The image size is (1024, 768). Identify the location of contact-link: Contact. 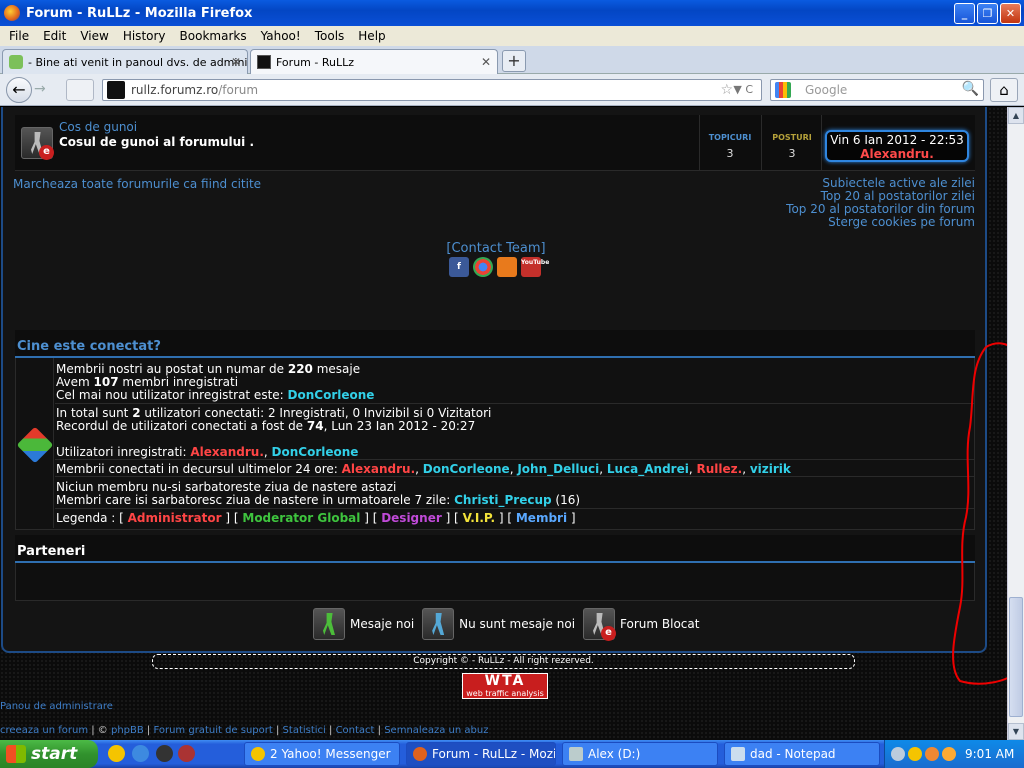
(355, 730).